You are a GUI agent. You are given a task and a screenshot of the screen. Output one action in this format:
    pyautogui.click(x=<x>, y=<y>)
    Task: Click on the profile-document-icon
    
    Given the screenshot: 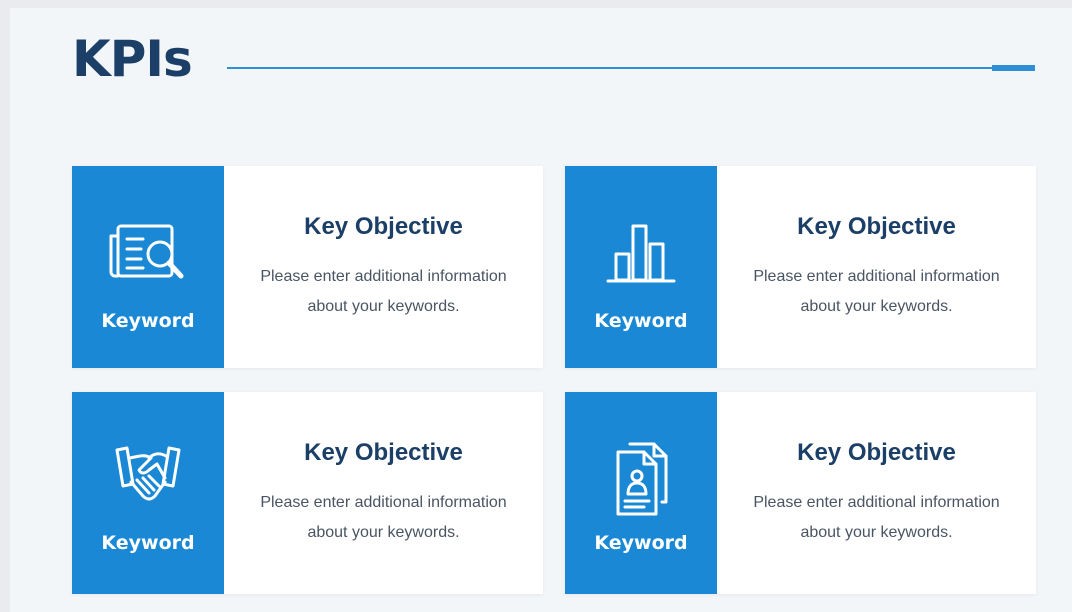 What is the action you would take?
    pyautogui.click(x=642, y=479)
    